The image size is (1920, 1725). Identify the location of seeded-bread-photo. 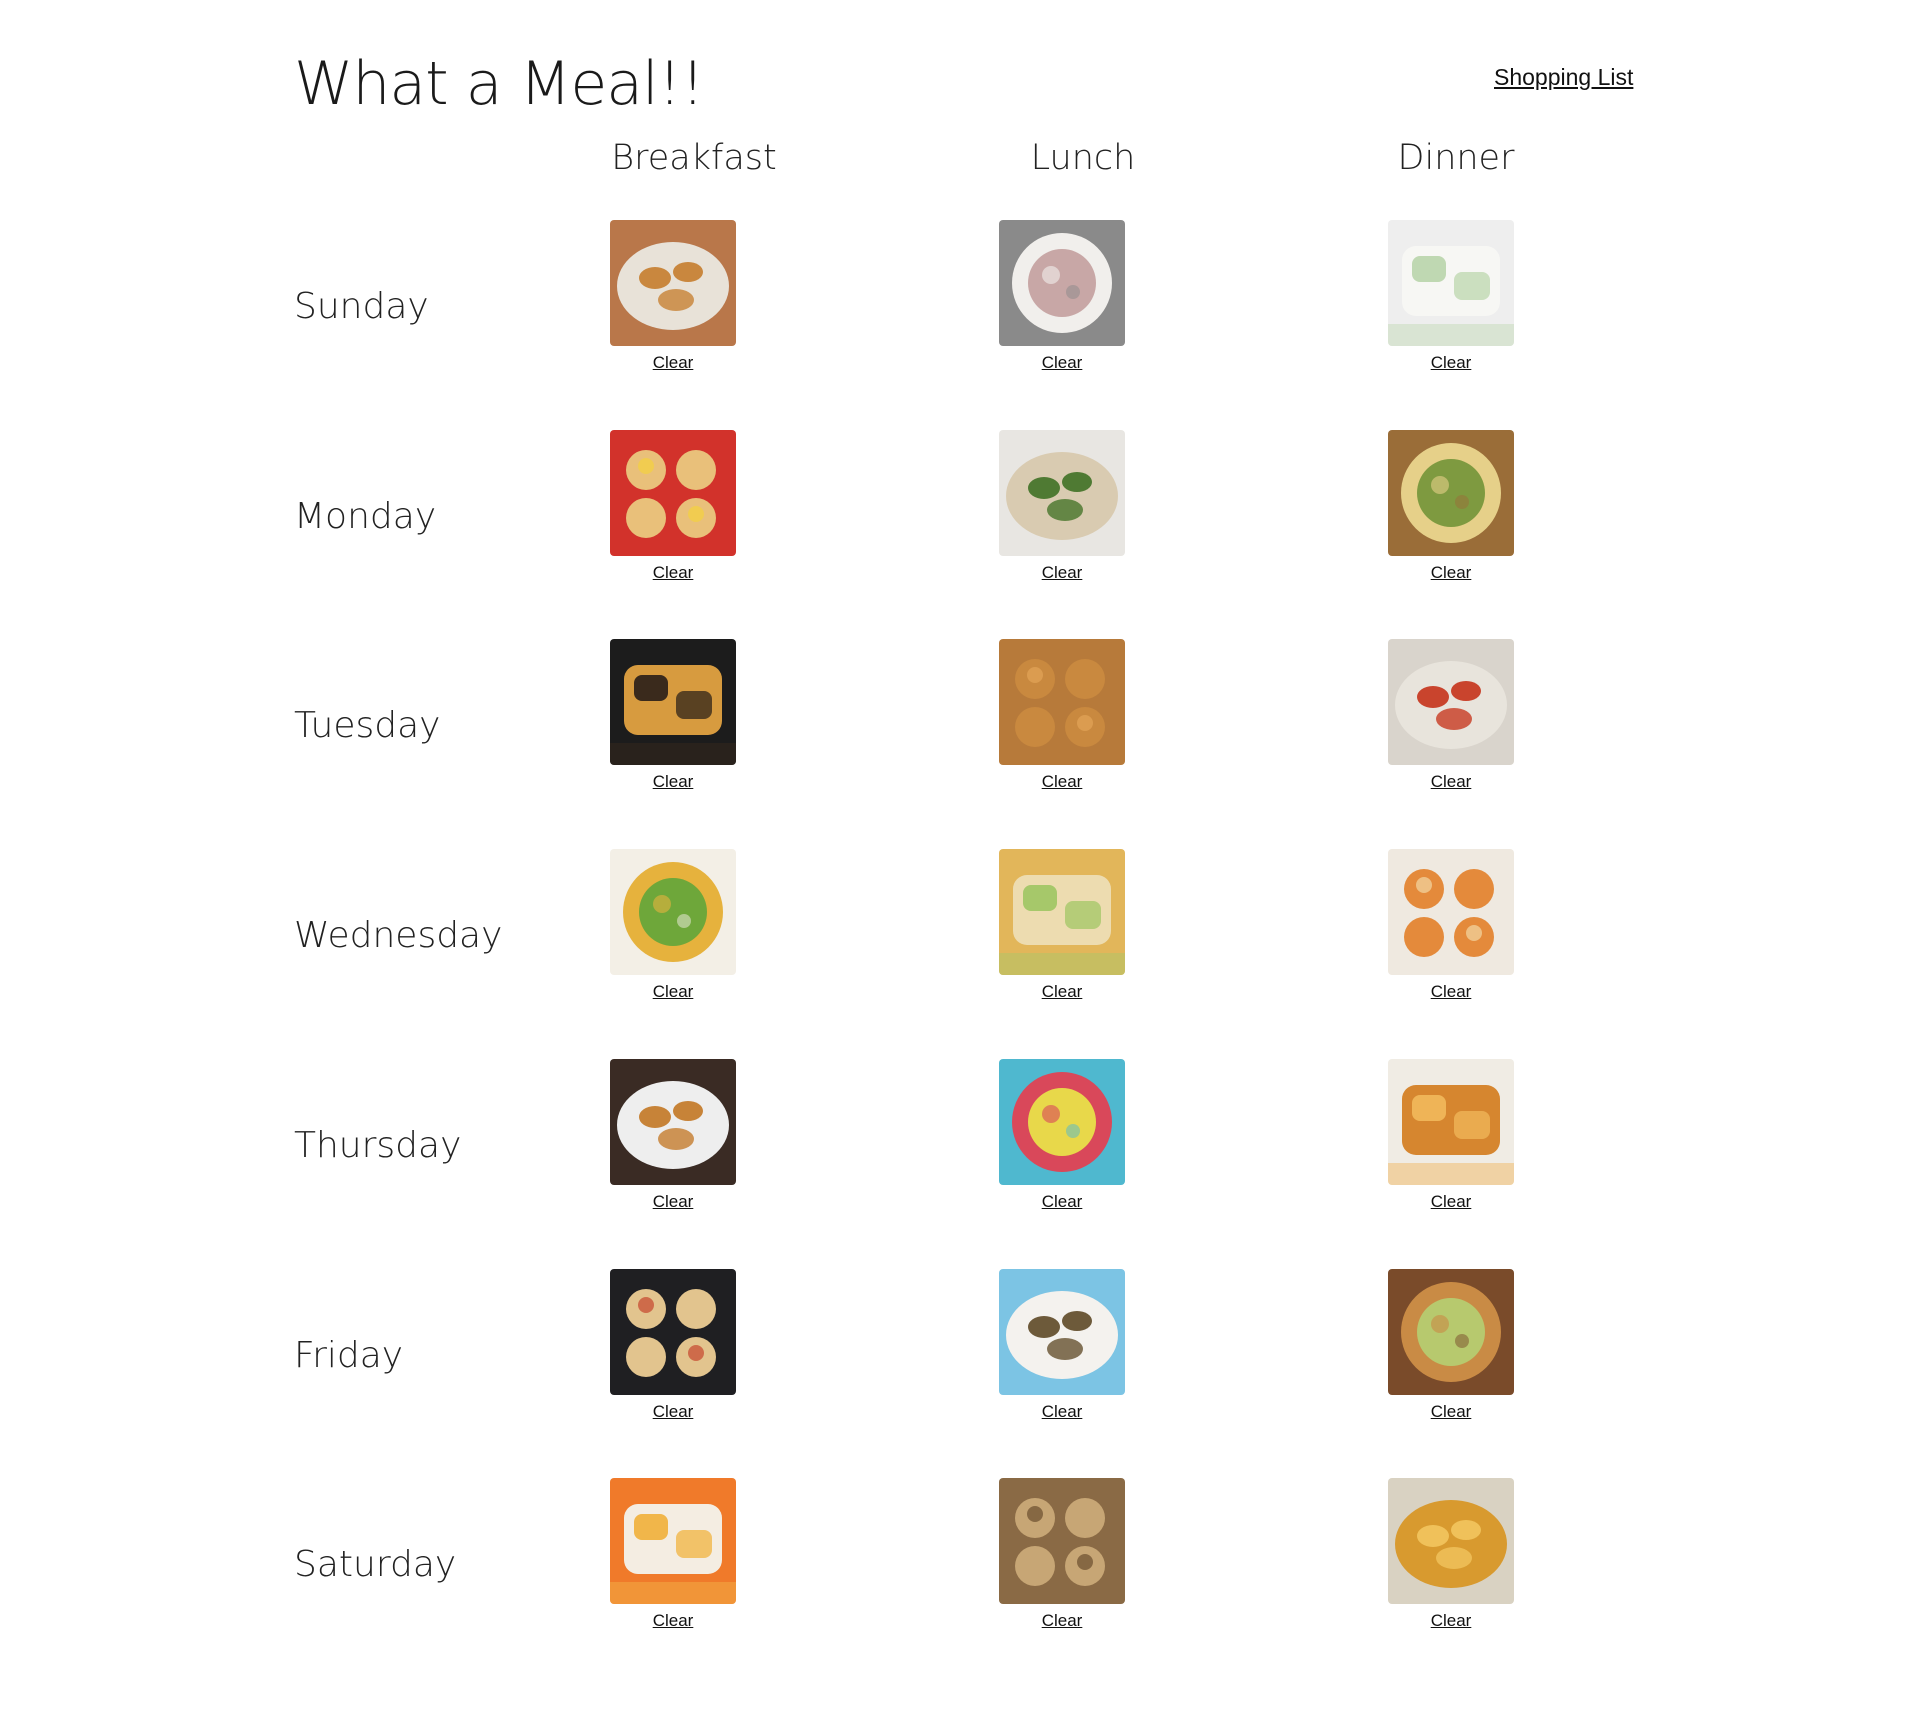
(1451, 912).